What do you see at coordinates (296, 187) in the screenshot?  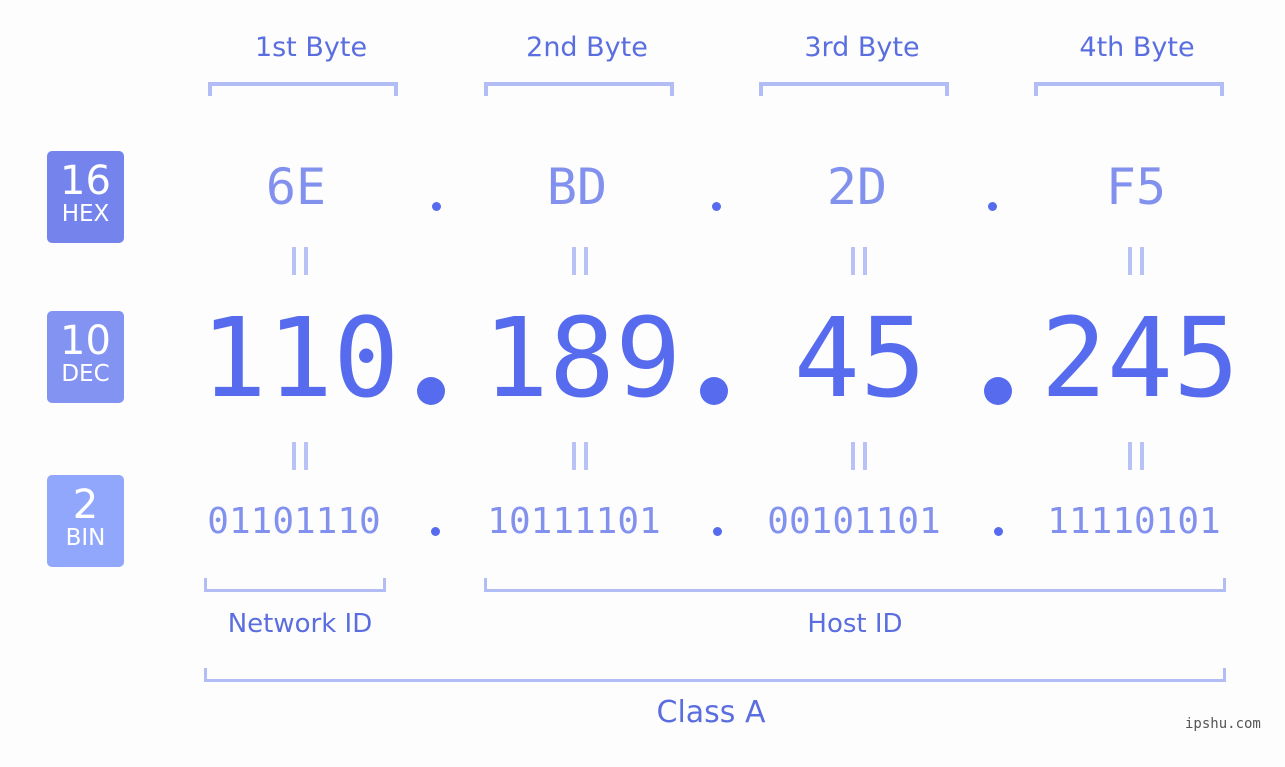 I see `hex-byte-1: 6E` at bounding box center [296, 187].